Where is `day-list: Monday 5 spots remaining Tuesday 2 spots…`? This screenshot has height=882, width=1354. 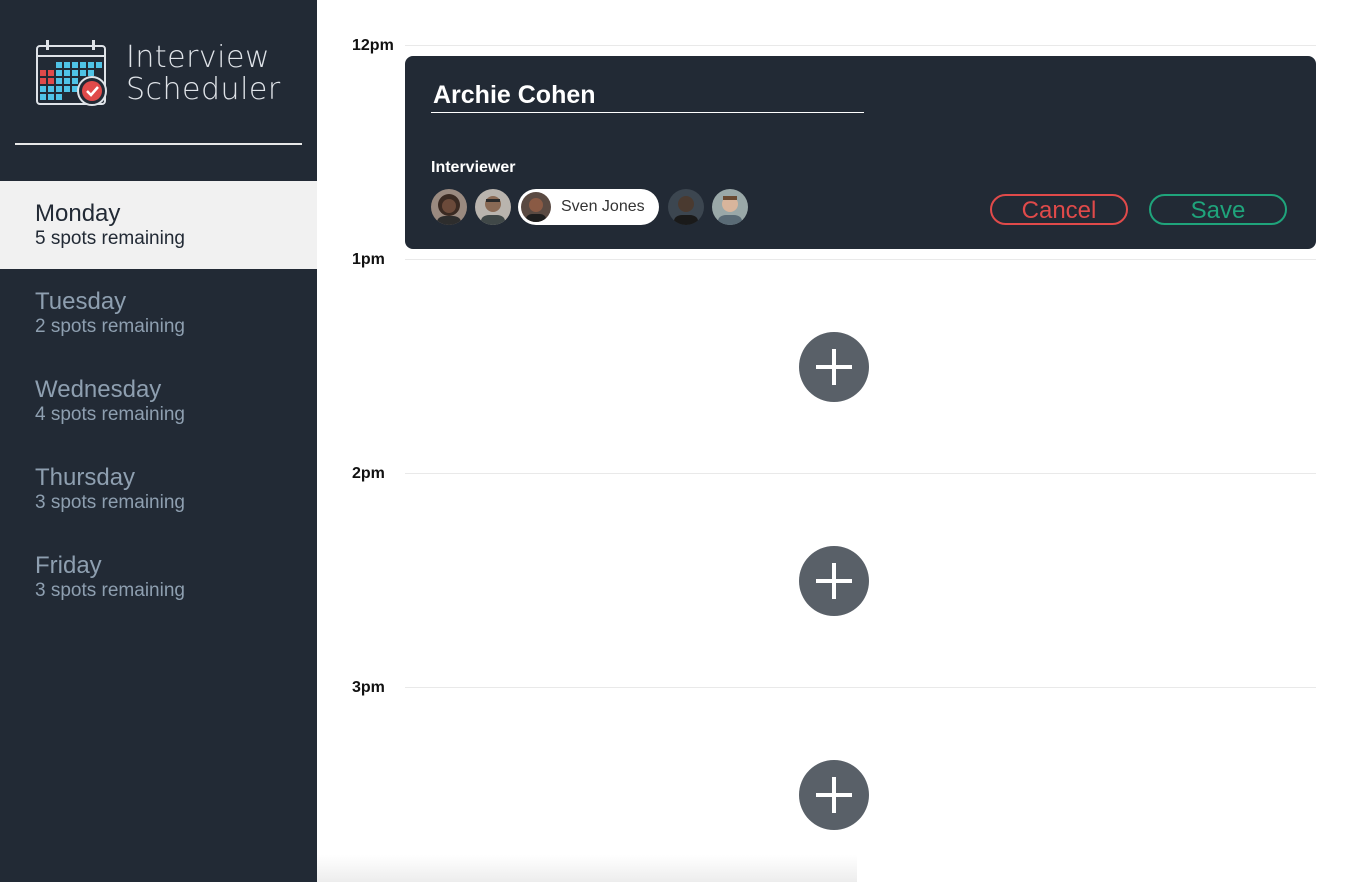 day-list: Monday 5 spots remaining Tuesday 2 spots… is located at coordinates (158, 401).